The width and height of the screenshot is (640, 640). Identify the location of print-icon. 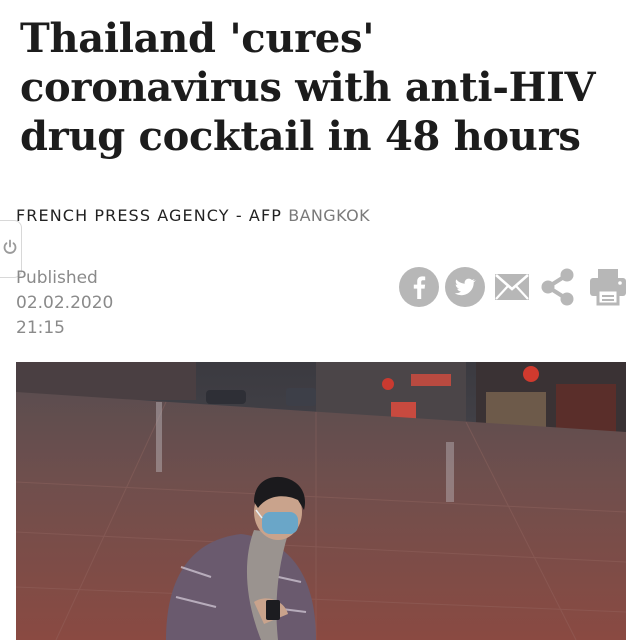
(608, 287).